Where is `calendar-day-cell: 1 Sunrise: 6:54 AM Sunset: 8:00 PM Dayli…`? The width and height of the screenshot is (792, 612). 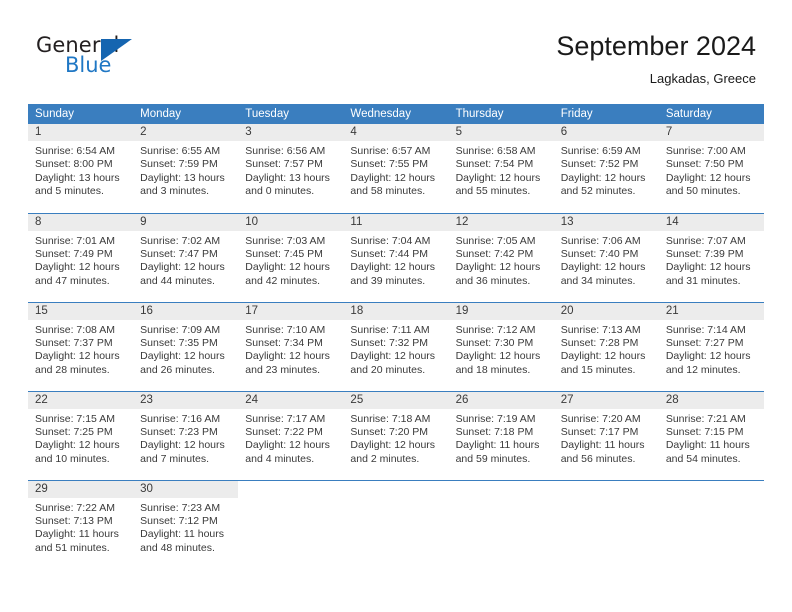
calendar-day-cell: 1 Sunrise: 6:54 AM Sunset: 8:00 PM Dayli… is located at coordinates (81, 168).